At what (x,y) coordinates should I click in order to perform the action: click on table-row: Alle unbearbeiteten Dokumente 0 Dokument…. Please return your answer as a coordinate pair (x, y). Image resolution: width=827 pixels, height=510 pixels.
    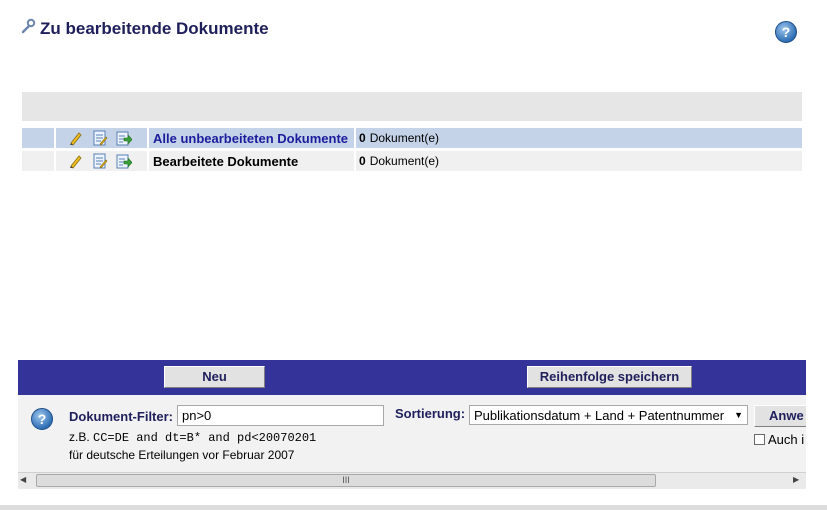
    Looking at the image, I should click on (412, 138).